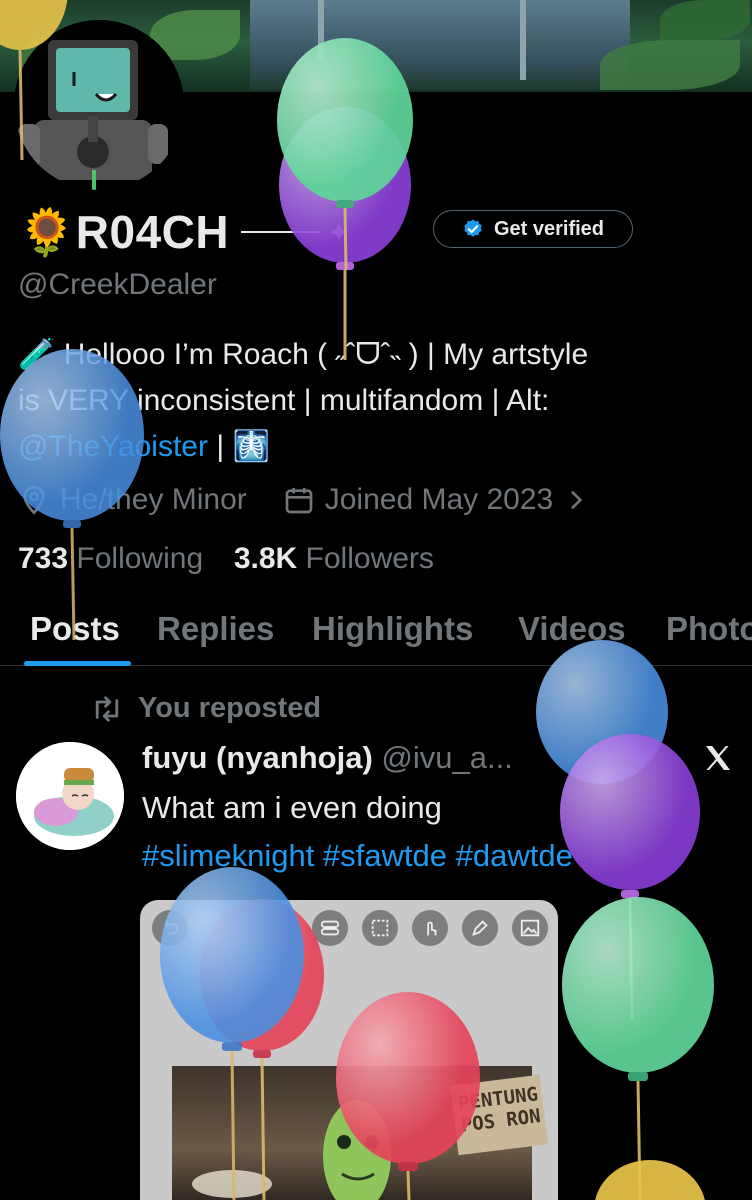  I want to click on toggle-icon, so click(330, 928).